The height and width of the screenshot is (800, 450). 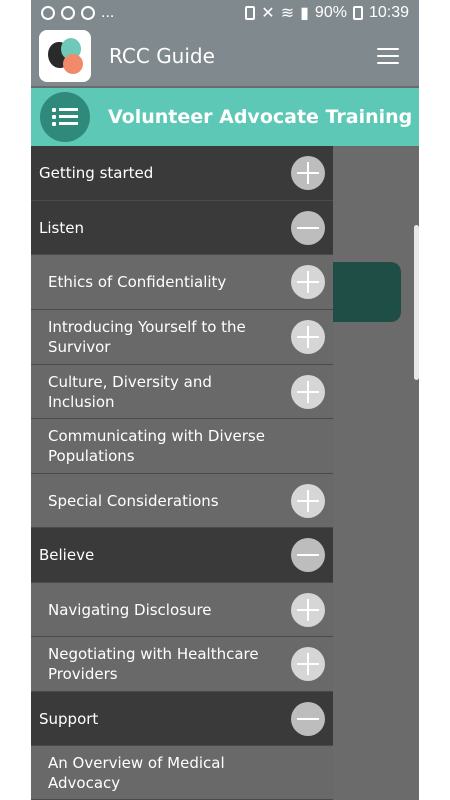 I want to click on drawer-item-label: Communicating with Diverse Populations, so click(x=156, y=446).